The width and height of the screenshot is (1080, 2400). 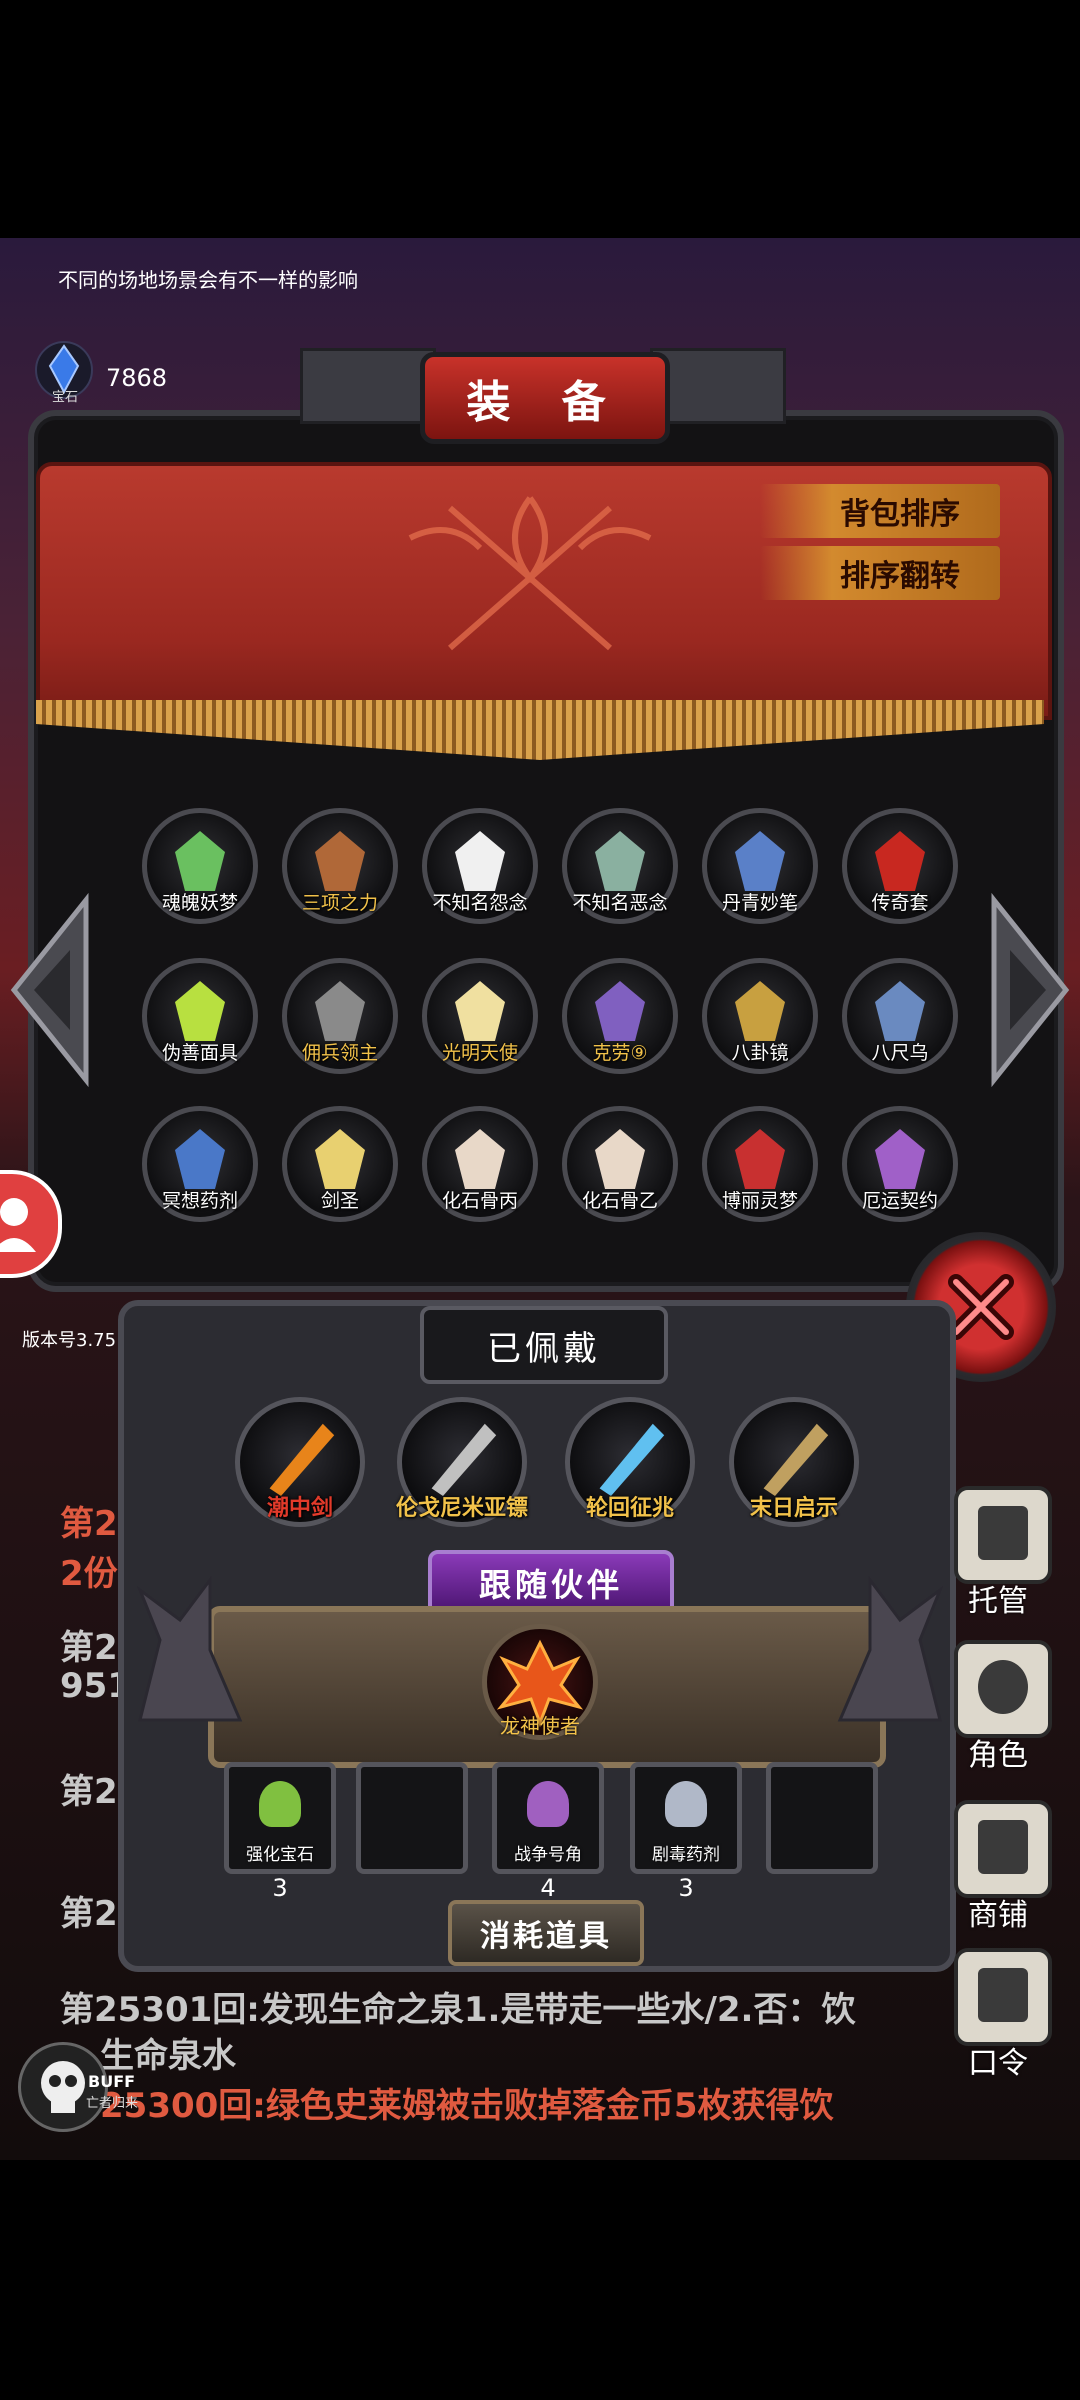 I want to click on equipment-item-label: 佣兵领主, so click(x=339, y=1053).